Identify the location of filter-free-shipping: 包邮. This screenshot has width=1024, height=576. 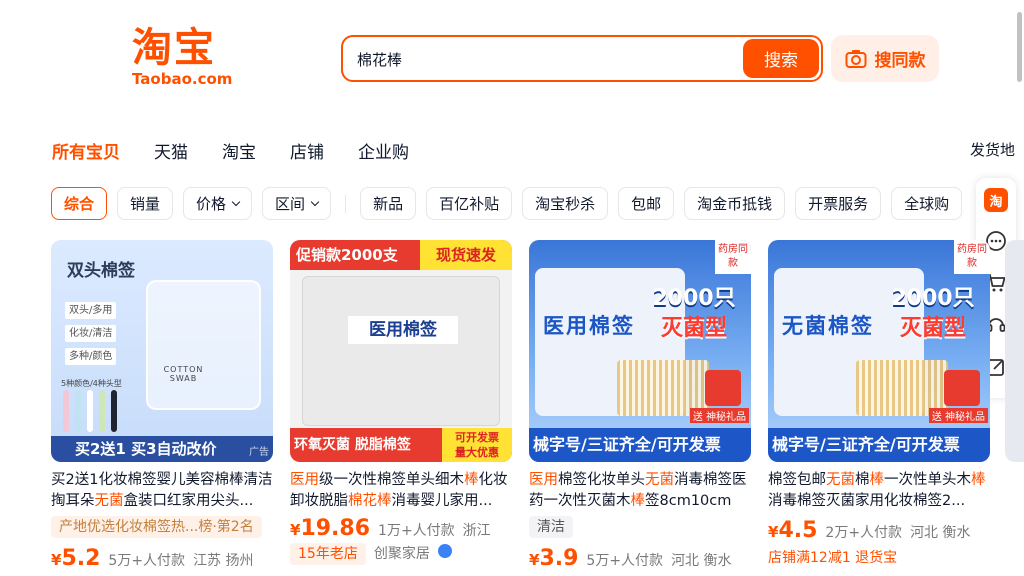
(646, 203).